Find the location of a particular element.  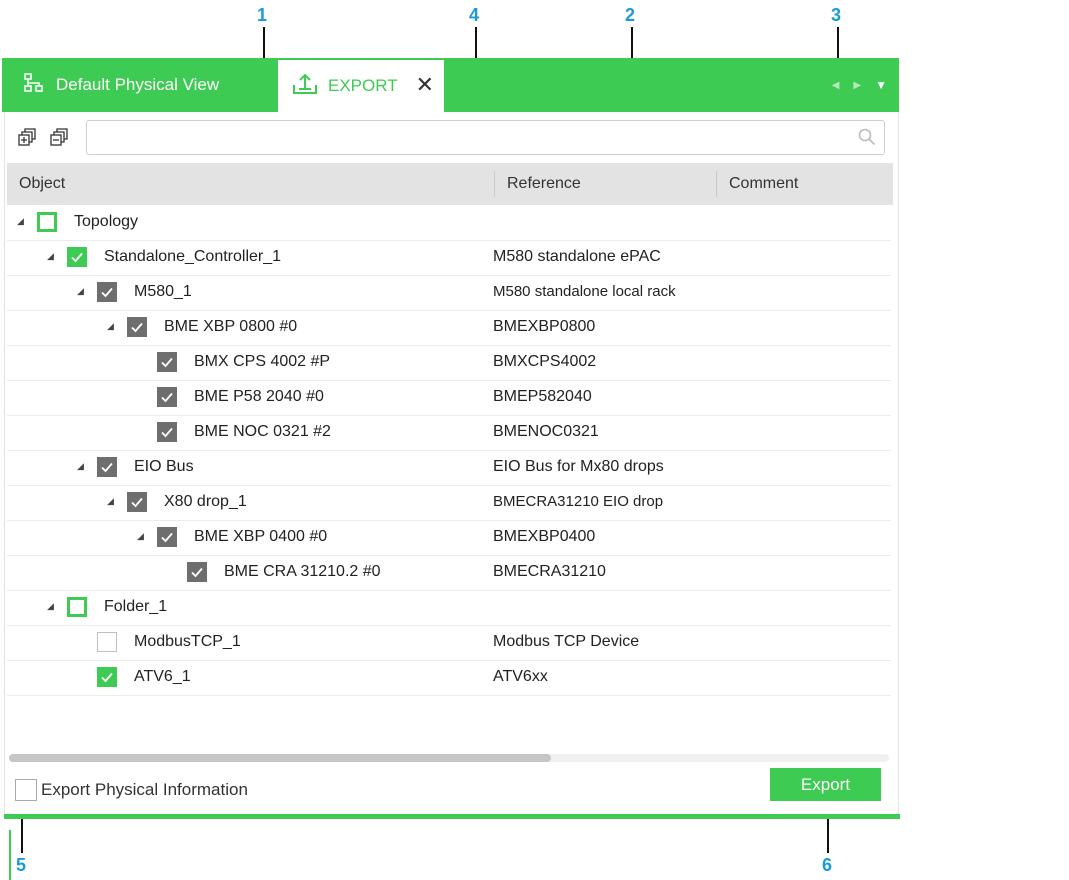

scroll-right-icon: ▶ is located at coordinates (857, 85).